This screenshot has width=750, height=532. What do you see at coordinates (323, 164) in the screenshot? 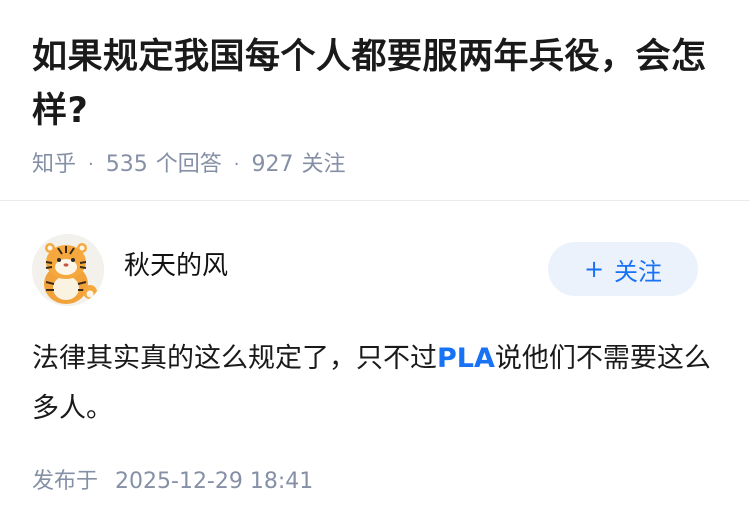
I see `follower-count-label: 关注` at bounding box center [323, 164].